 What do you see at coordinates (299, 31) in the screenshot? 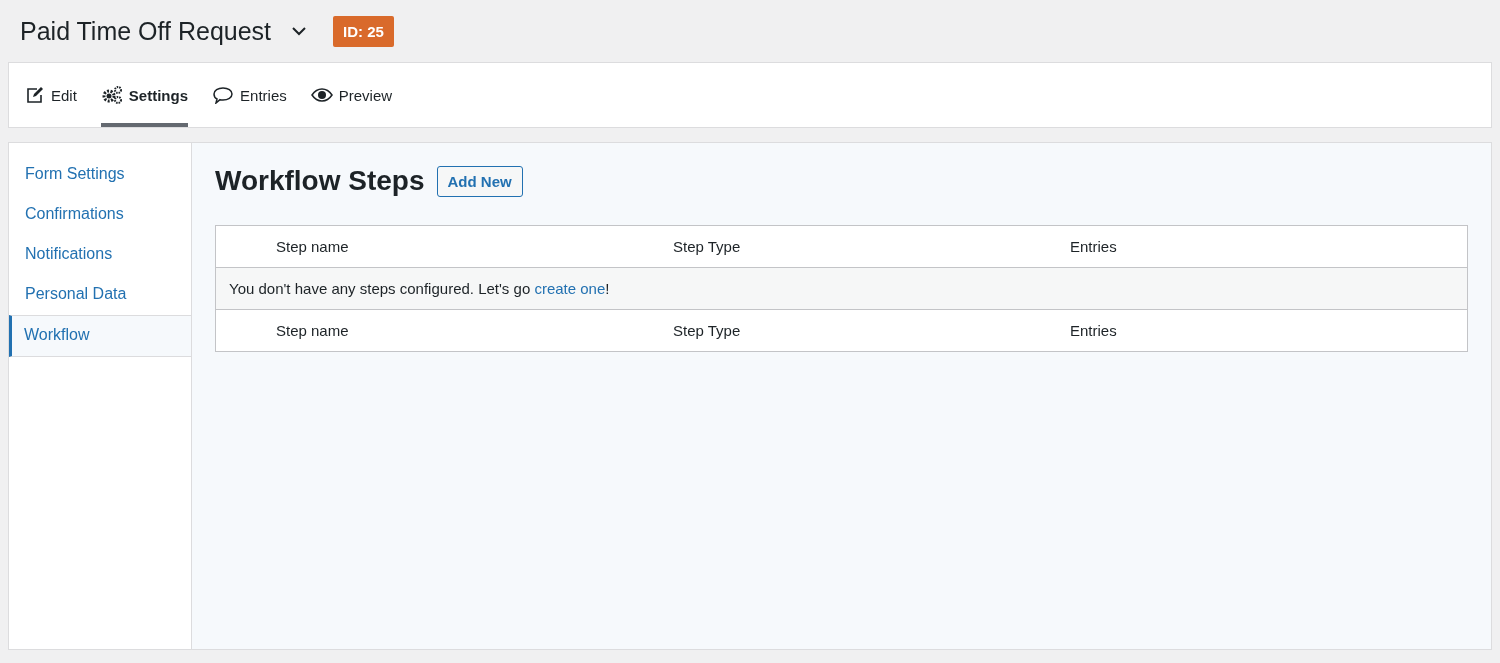
I see `chevron-down-icon` at bounding box center [299, 31].